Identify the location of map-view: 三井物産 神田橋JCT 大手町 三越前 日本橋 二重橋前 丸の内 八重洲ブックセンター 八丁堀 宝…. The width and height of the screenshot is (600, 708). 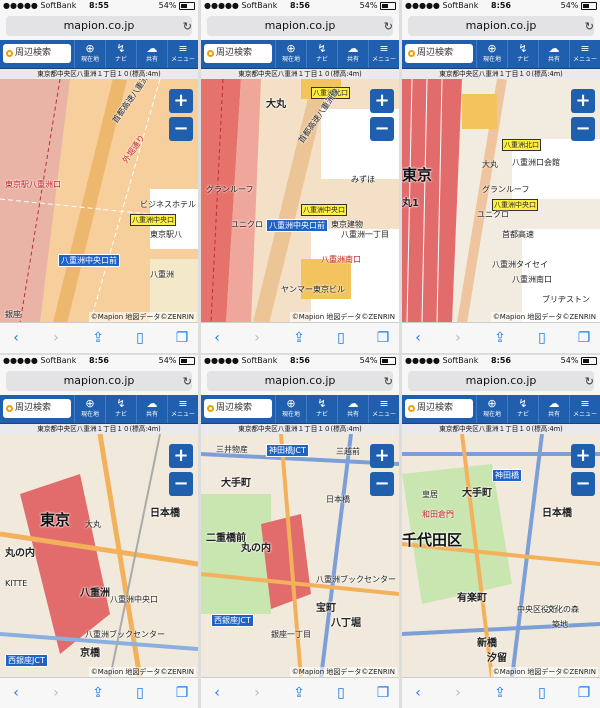
(300, 556).